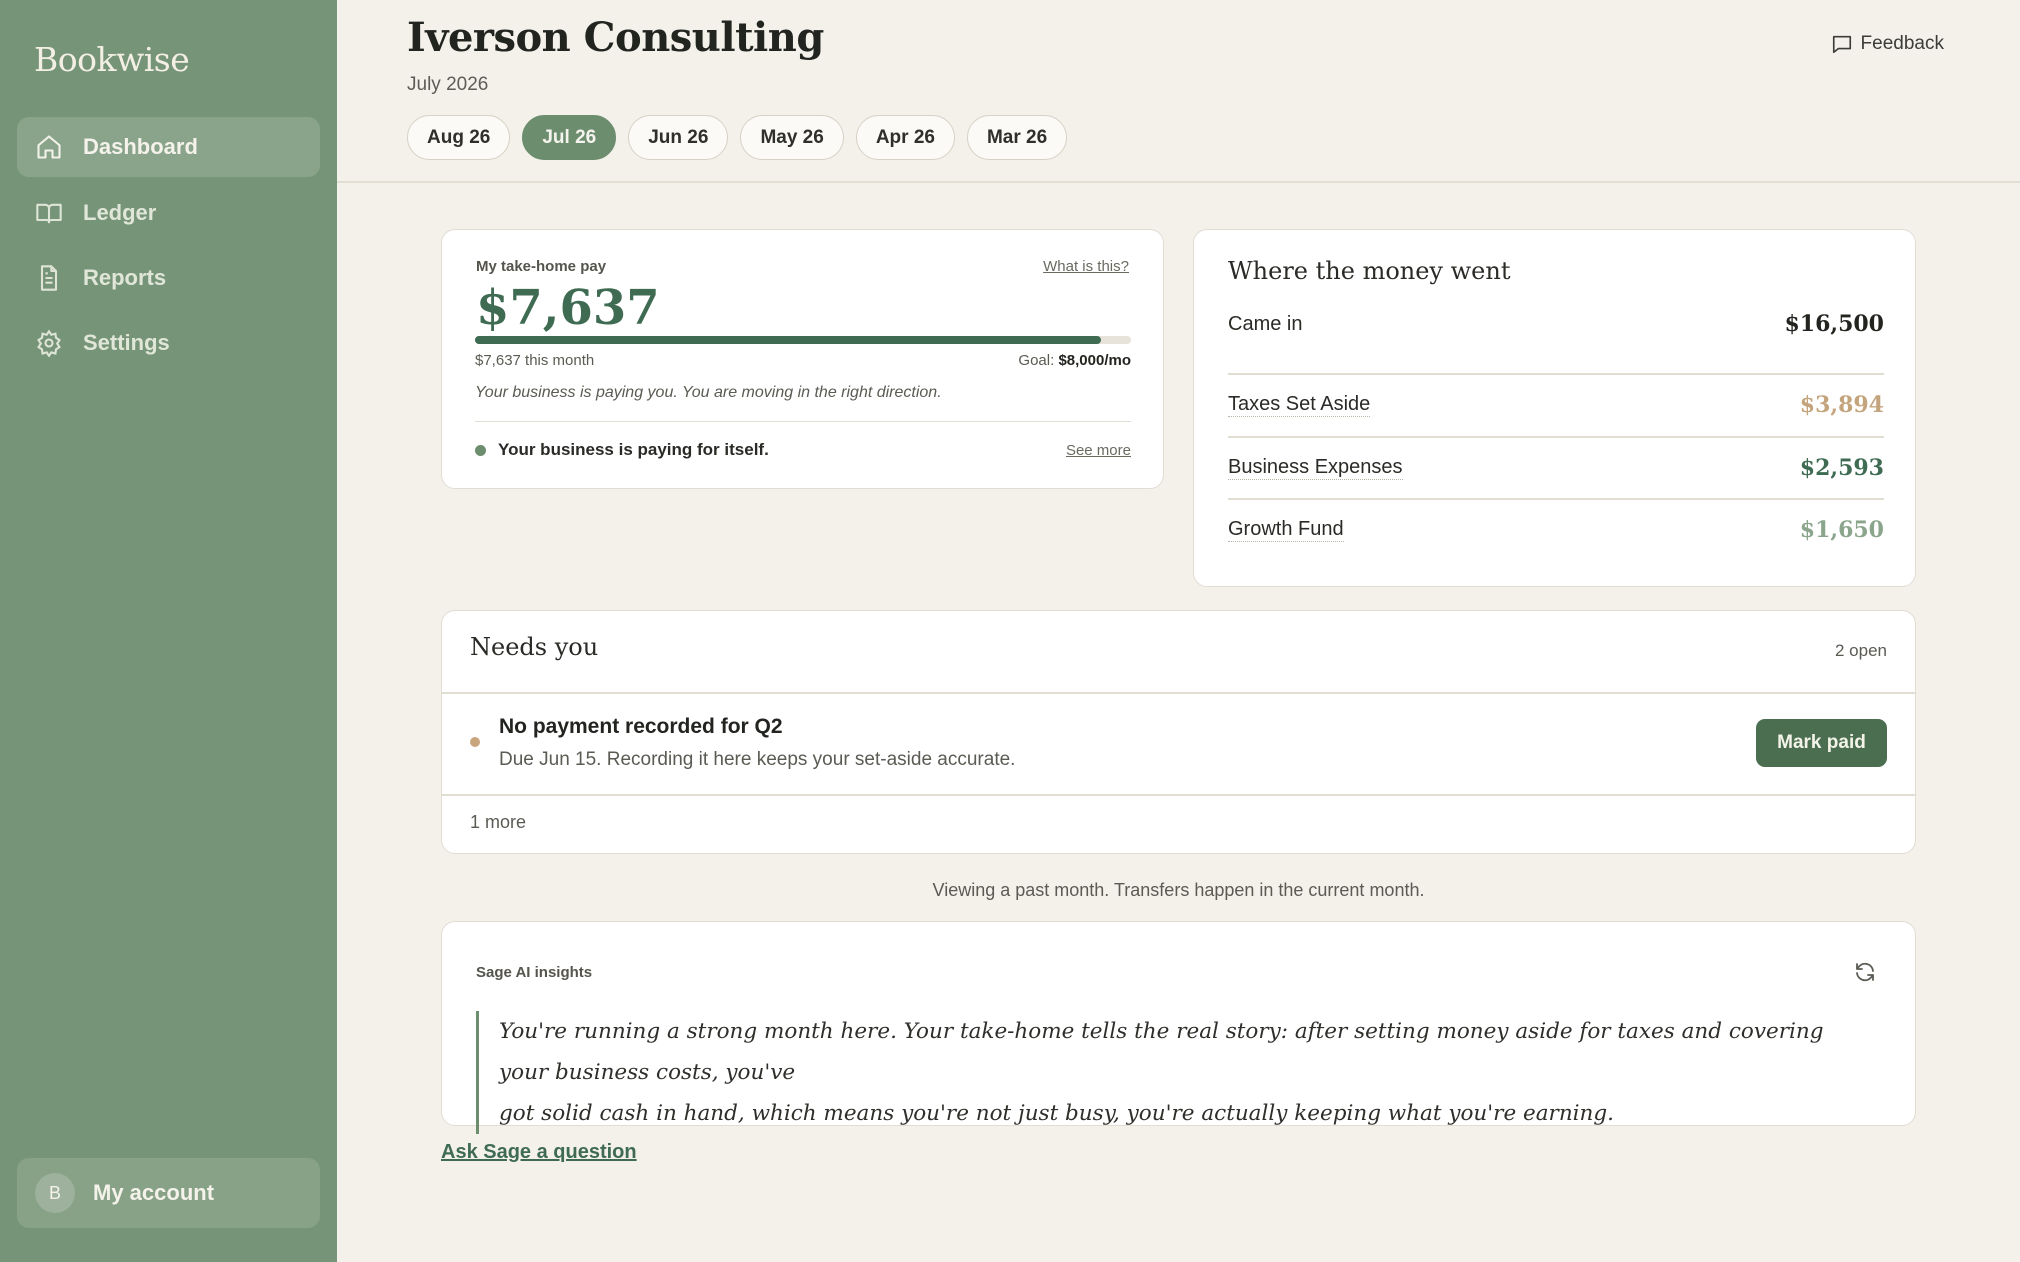 Image resolution: width=2020 pixels, height=1262 pixels. Describe the element at coordinates (120, 212) in the screenshot. I see `sidebar-item-label: Ledger` at that location.